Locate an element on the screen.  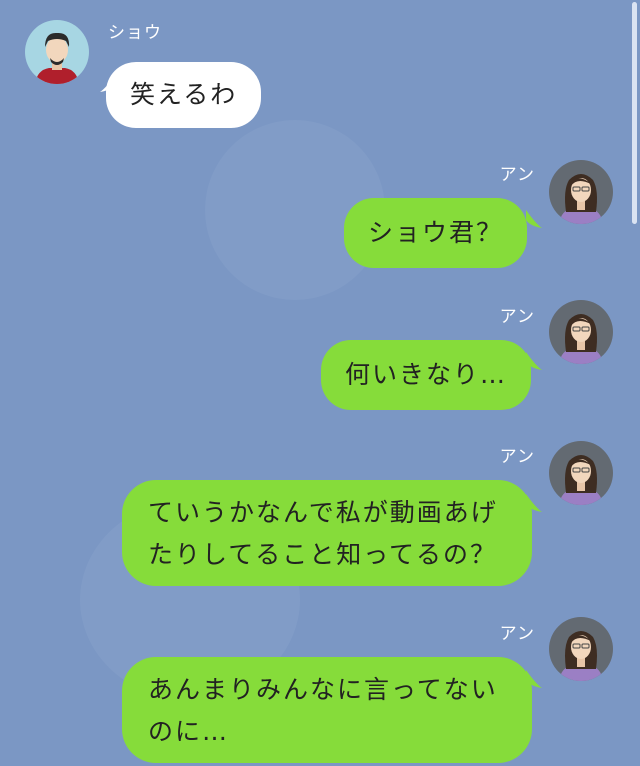
message-bubble: ていうかなんで私が動画あげ たりしてること知ってるの？ is located at coordinates (327, 533).